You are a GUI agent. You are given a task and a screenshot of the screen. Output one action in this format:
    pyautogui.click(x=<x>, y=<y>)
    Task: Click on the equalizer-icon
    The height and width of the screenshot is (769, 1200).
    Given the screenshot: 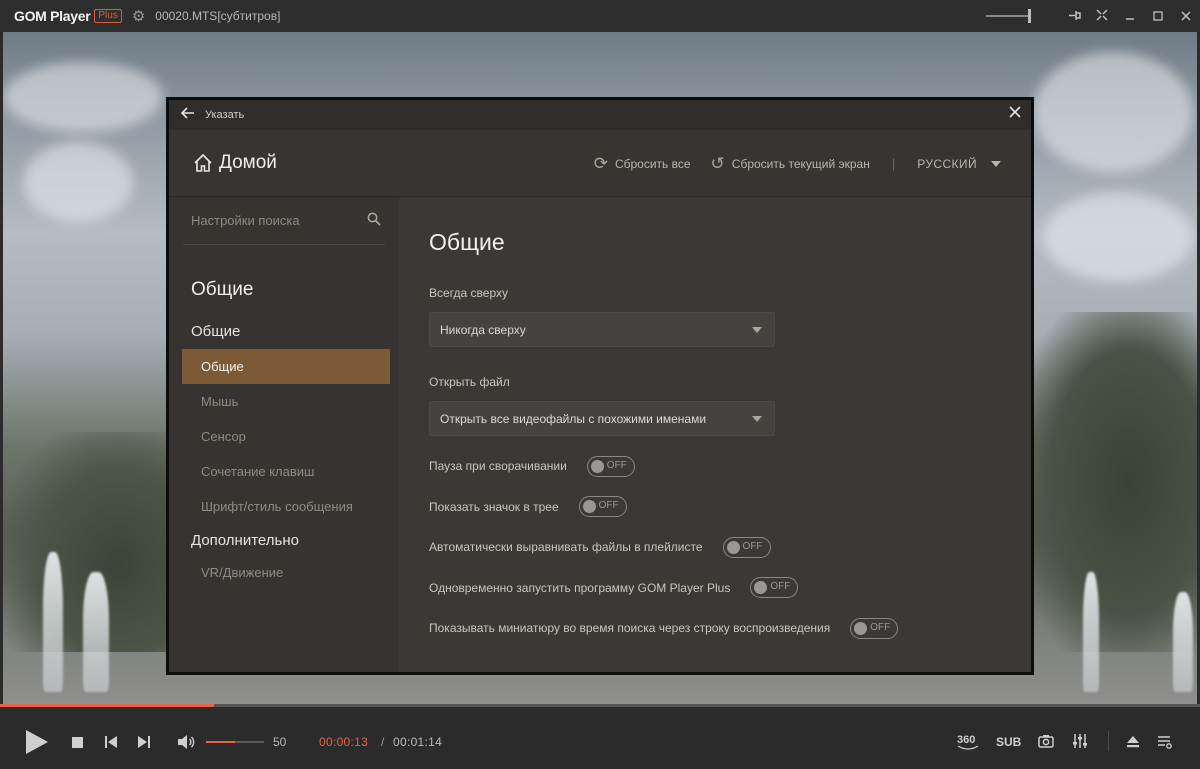 What is the action you would take?
    pyautogui.click(x=1080, y=741)
    